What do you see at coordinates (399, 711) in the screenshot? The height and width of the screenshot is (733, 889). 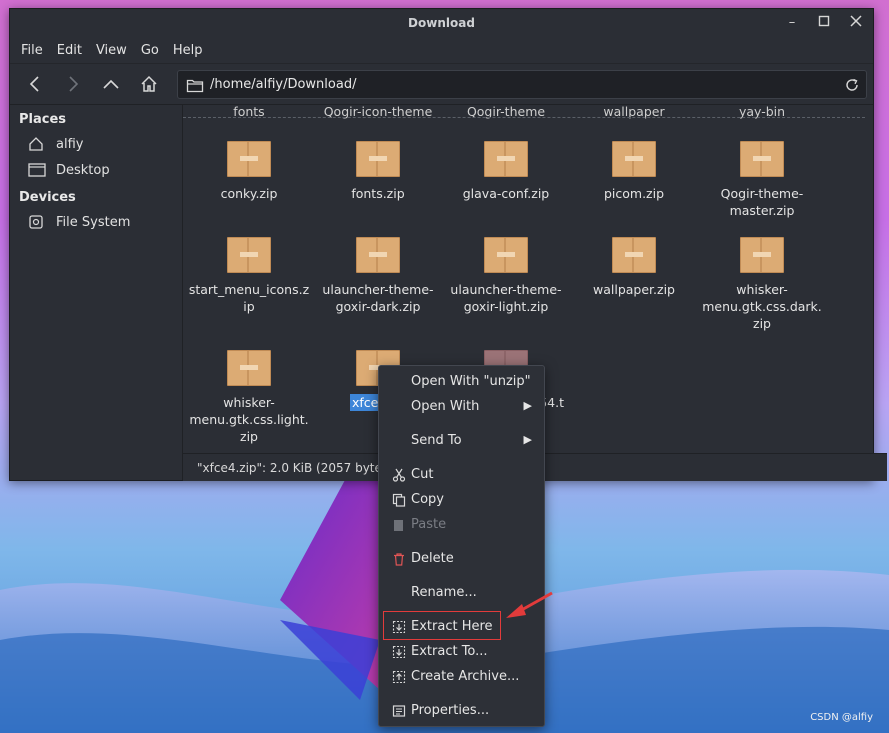 I see `properties-icon` at bounding box center [399, 711].